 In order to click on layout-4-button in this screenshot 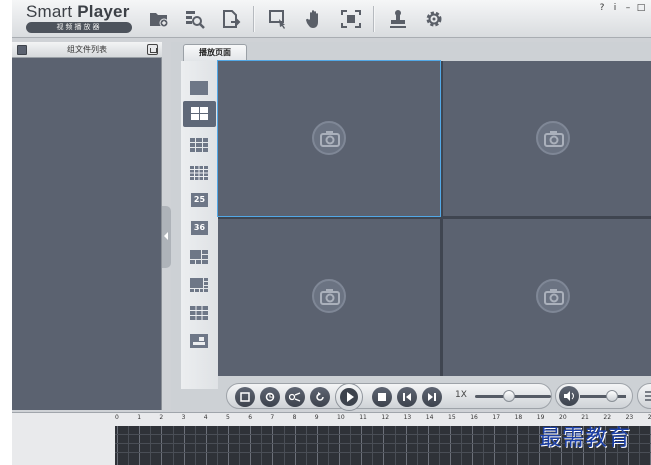, I will do `click(199, 114)`.